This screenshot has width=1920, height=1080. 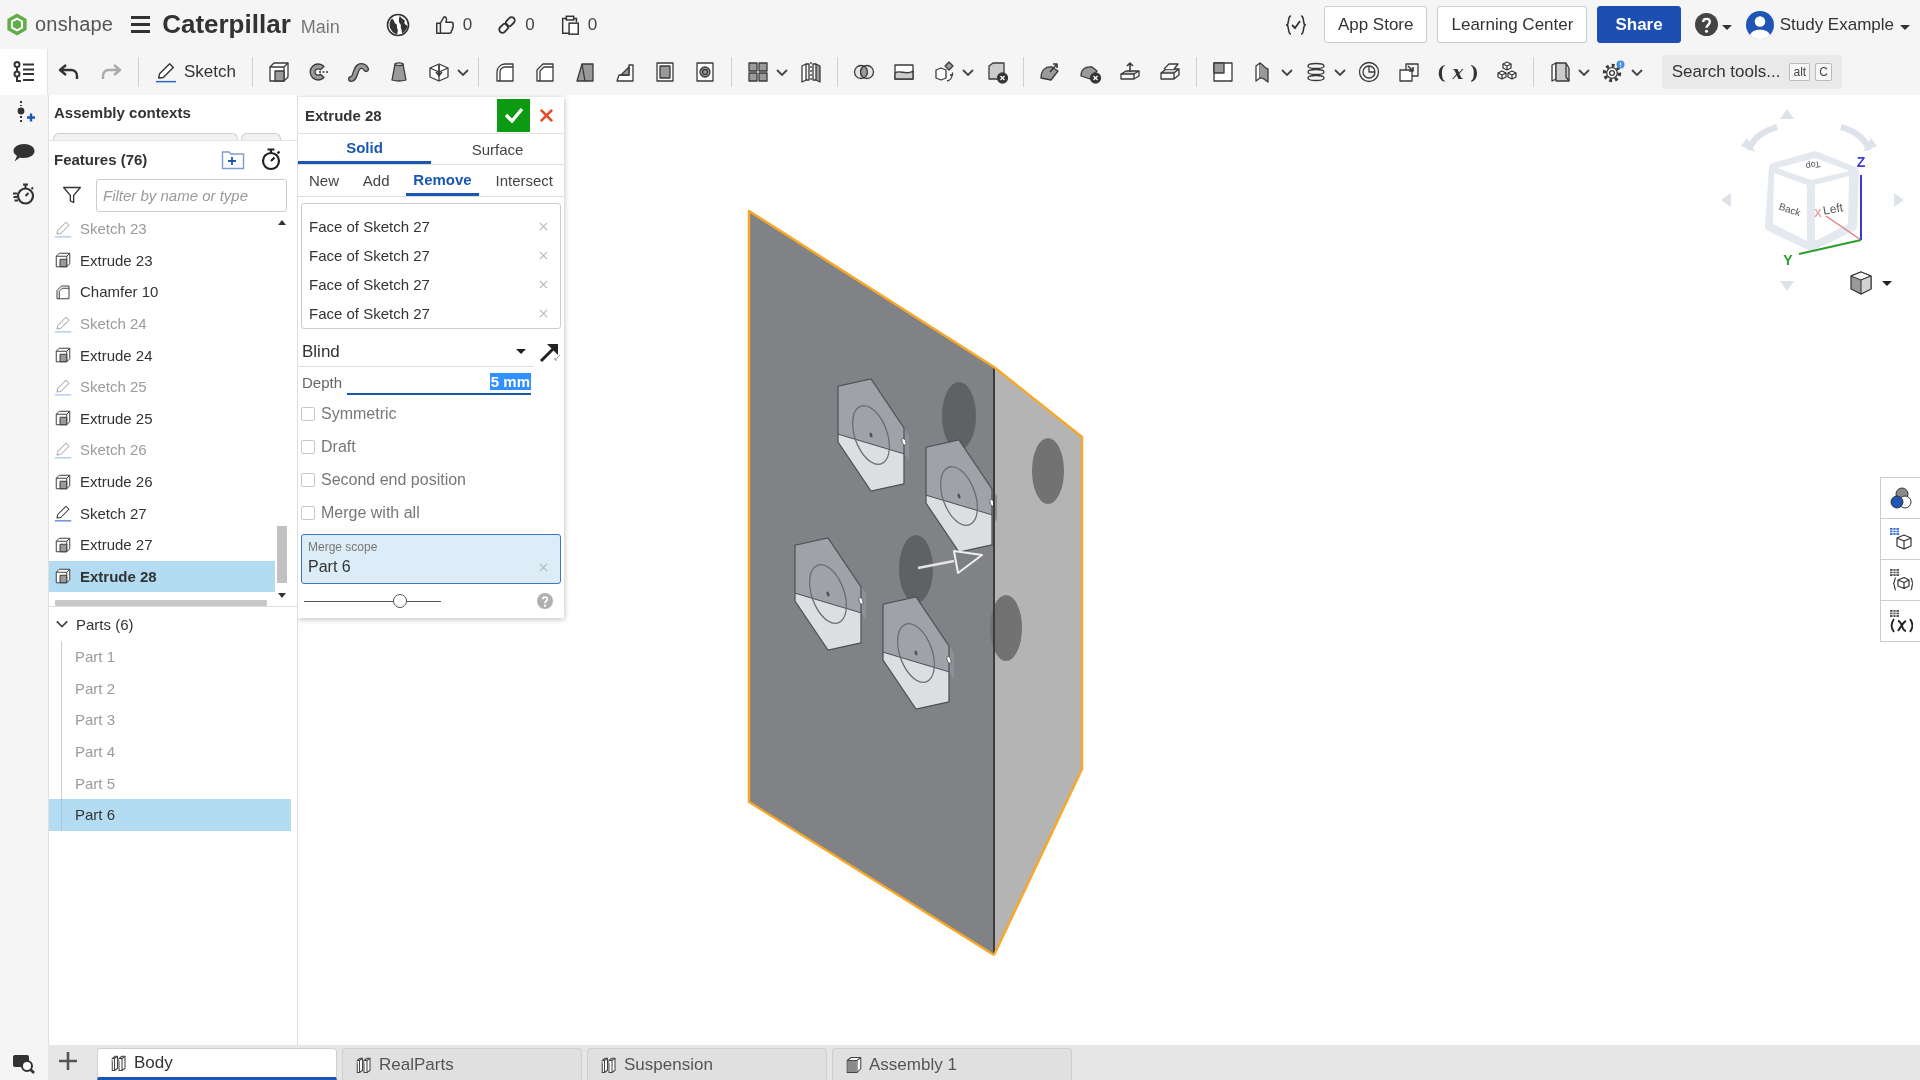 What do you see at coordinates (141, 24) in the screenshot?
I see `menu-icon` at bounding box center [141, 24].